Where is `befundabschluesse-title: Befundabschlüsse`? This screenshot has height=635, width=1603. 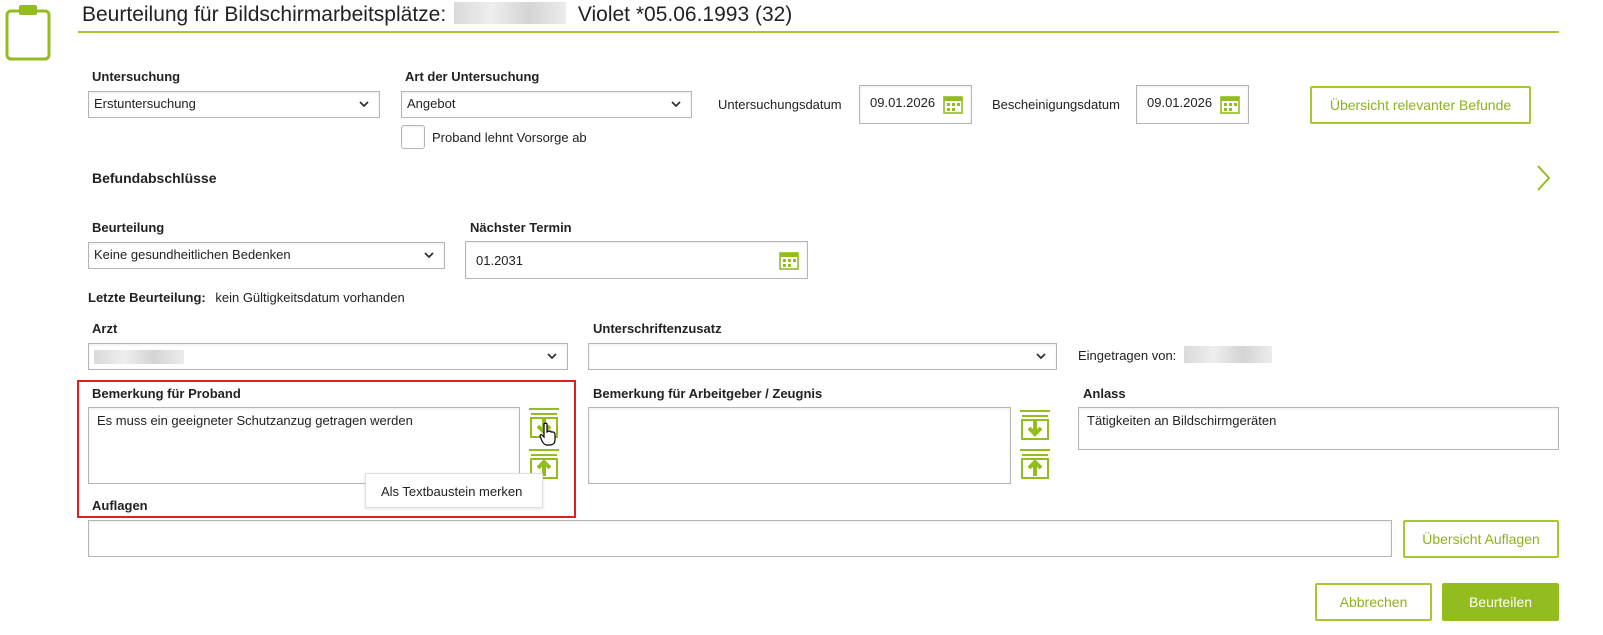 befundabschluesse-title: Befundabschlüsse is located at coordinates (154, 178).